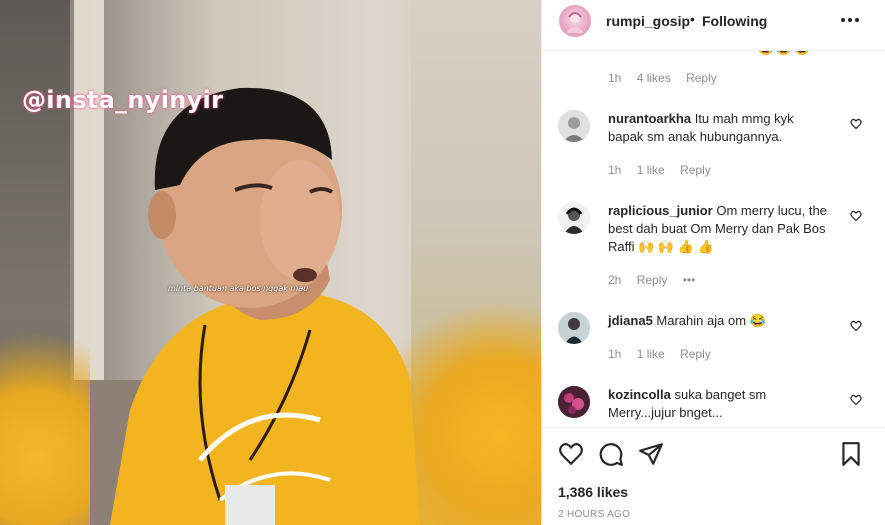 This screenshot has width=885, height=525. I want to click on following-button: Following, so click(734, 21).